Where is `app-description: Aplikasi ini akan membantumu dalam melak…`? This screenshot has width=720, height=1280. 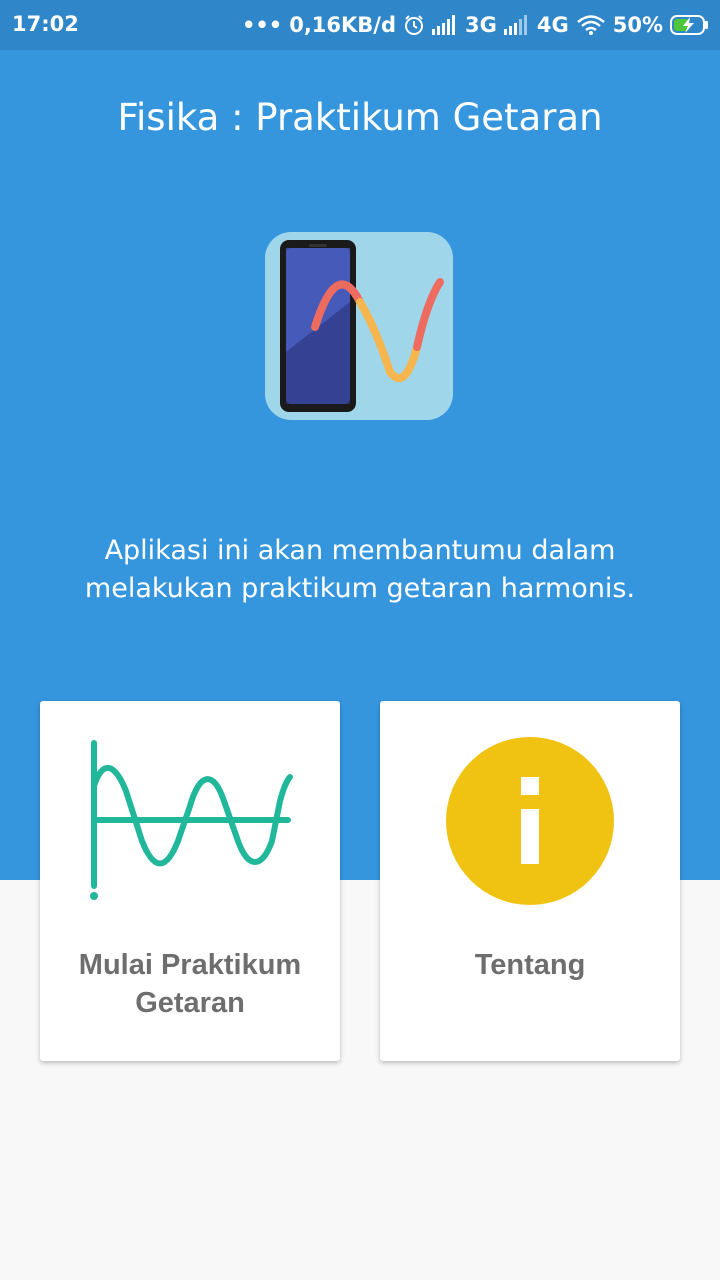
app-description: Aplikasi ini akan membantumu dalam melak… is located at coordinates (360, 570).